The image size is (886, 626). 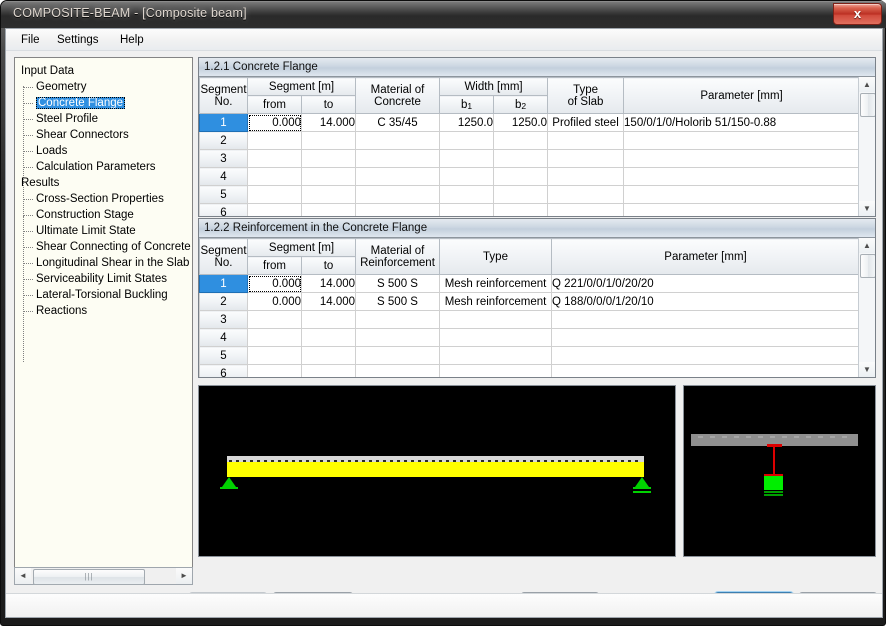 What do you see at coordinates (586, 95) in the screenshot?
I see `col-type-of-slab: Type of Slab` at bounding box center [586, 95].